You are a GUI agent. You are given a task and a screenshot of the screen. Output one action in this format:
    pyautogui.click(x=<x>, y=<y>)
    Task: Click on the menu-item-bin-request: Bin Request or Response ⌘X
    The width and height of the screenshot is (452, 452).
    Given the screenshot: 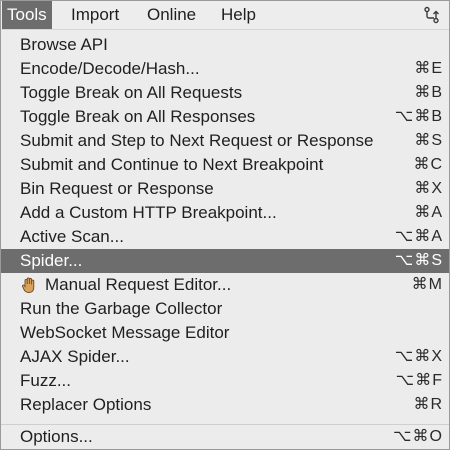 What is the action you would take?
    pyautogui.click(x=225, y=189)
    